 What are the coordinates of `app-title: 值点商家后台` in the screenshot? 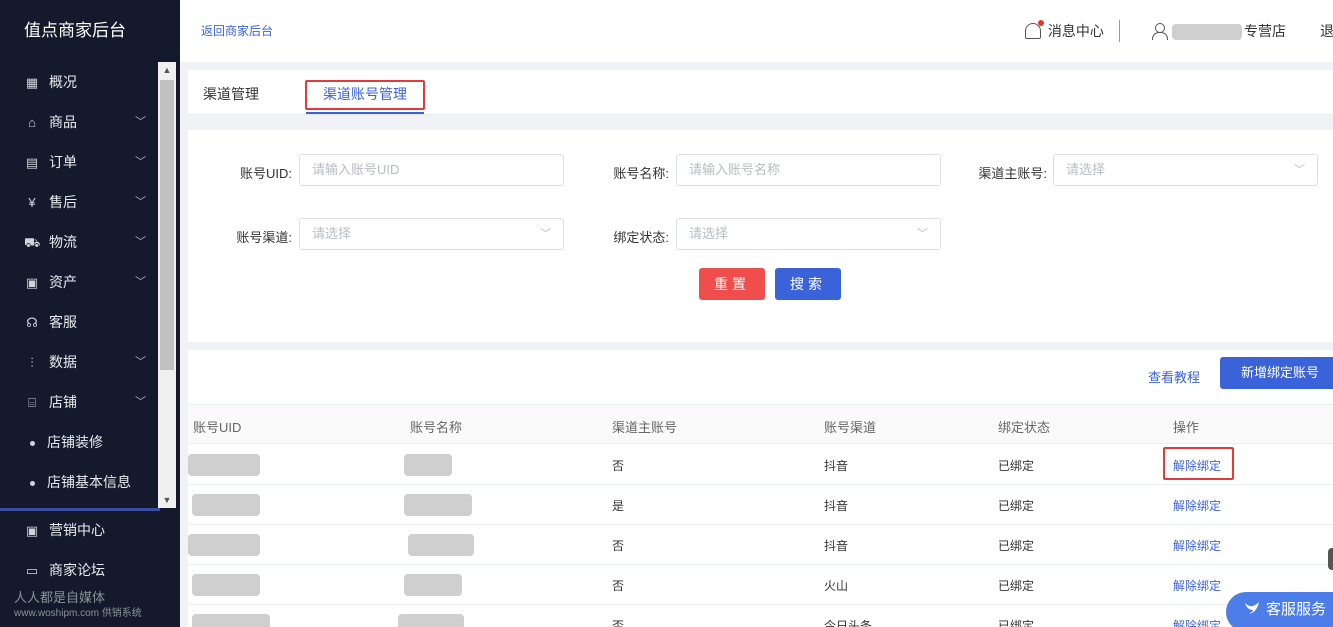 It's located at (75, 30).